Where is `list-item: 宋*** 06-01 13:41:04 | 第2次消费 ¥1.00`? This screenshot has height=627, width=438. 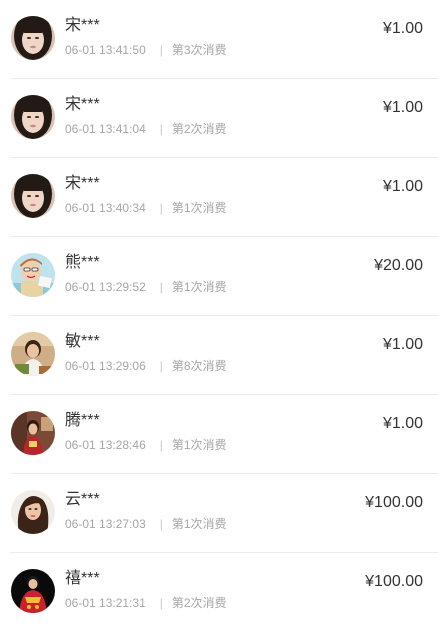
list-item: 宋*** 06-01 13:41:04 | 第2次消费 ¥1.00 is located at coordinates (219, 118).